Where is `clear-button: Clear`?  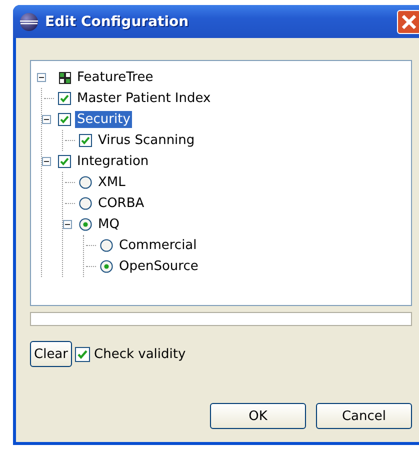
clear-button: Clear is located at coordinates (51, 354).